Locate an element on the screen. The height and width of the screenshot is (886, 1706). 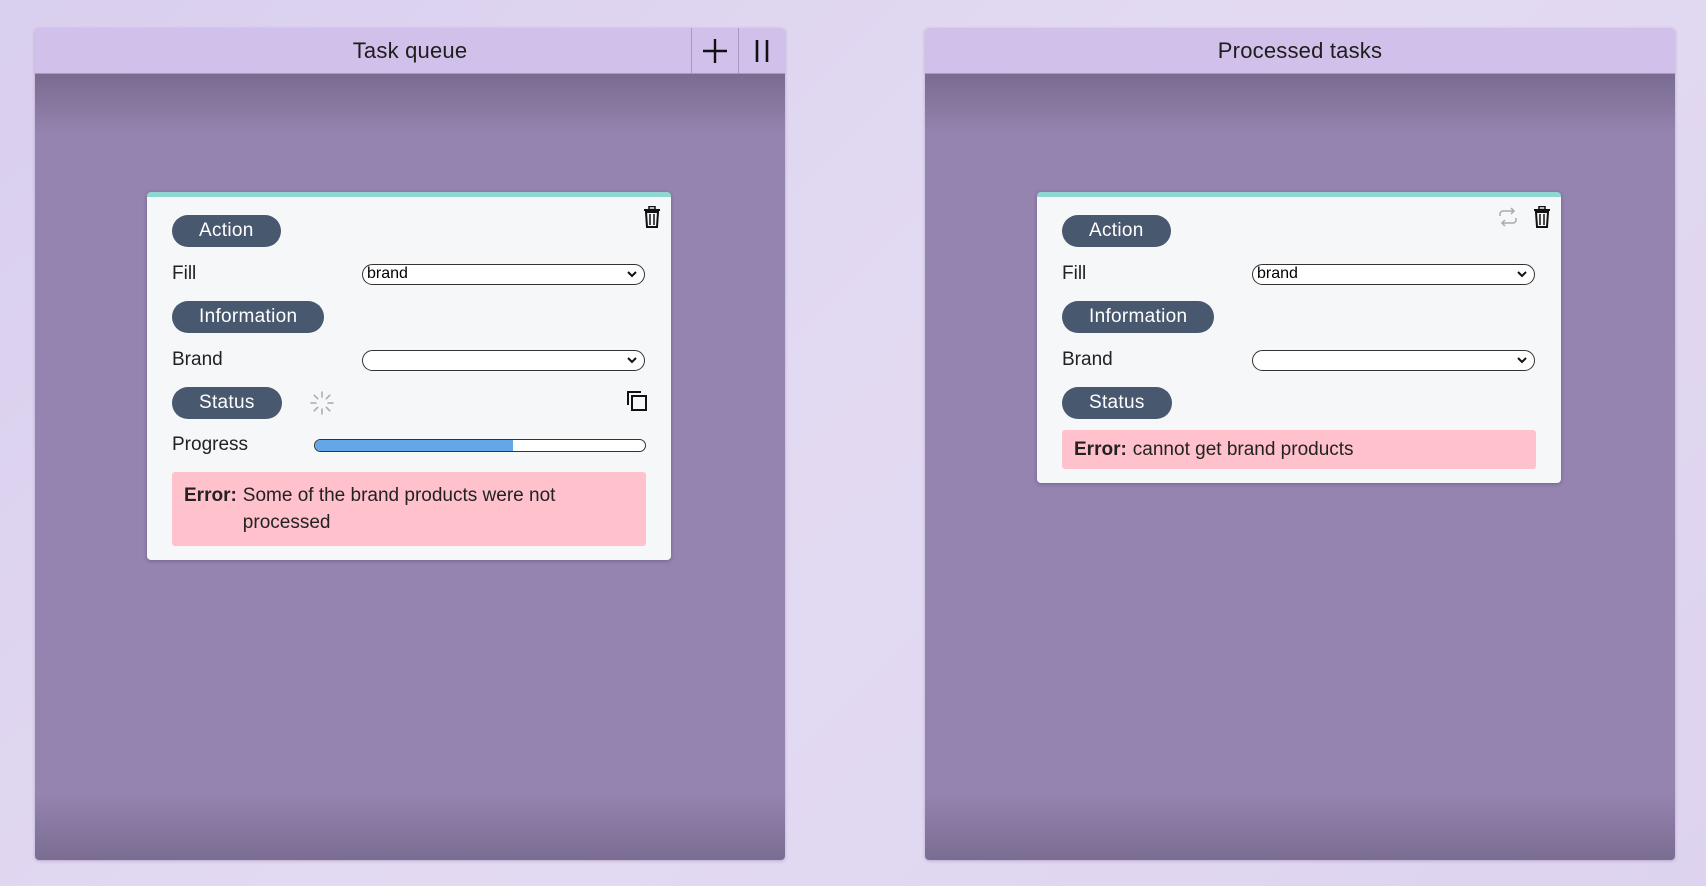
copy-button is located at coordinates (637, 401).